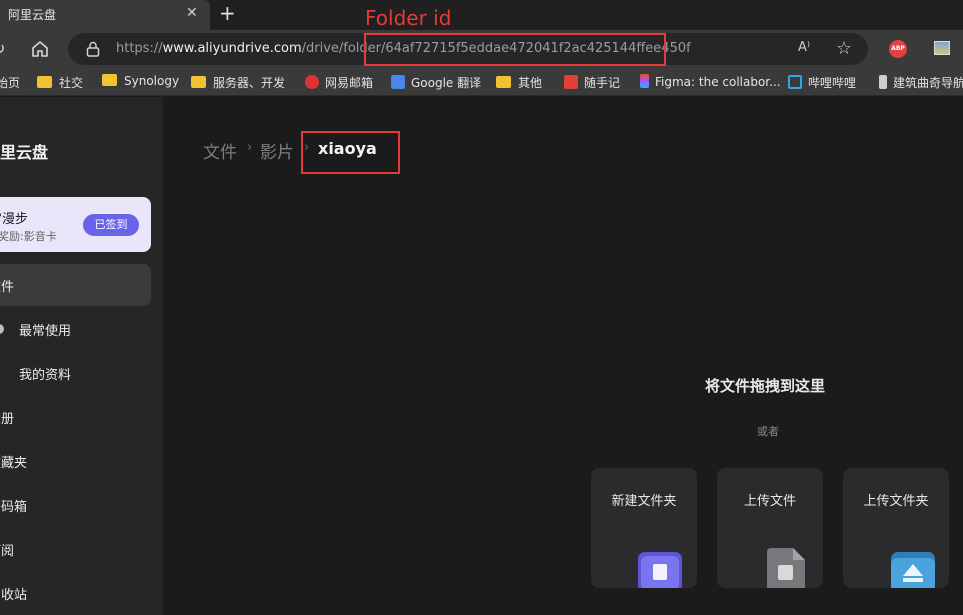 This screenshot has height=615, width=963. I want to click on bookmark-label: 建筑曲奇导航, so click(928, 83).